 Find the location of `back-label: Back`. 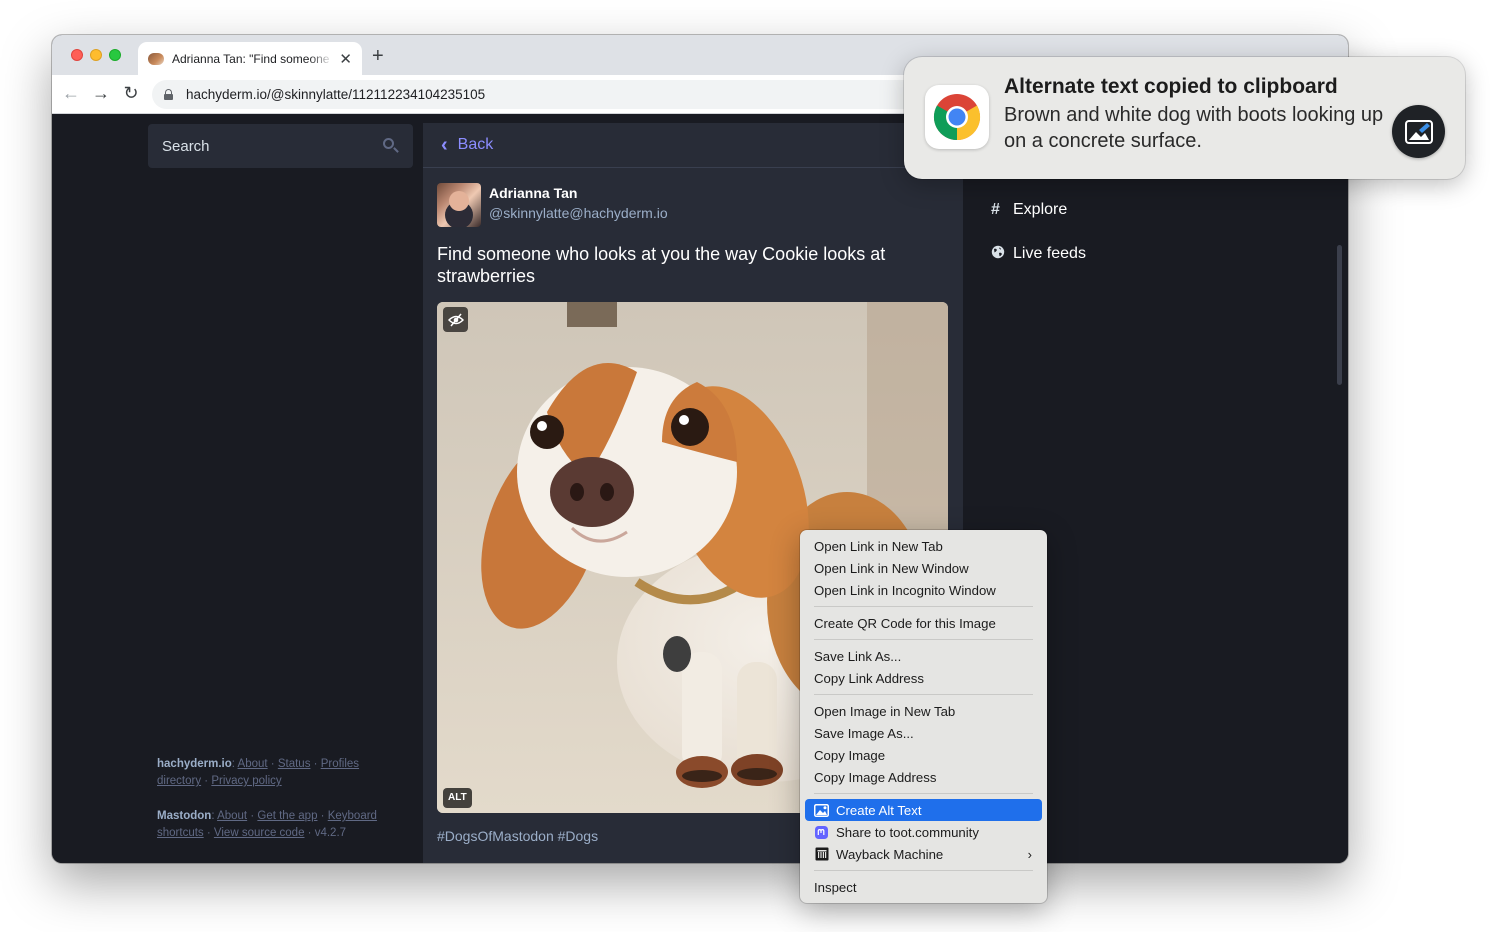

back-label: Back is located at coordinates (475, 144).